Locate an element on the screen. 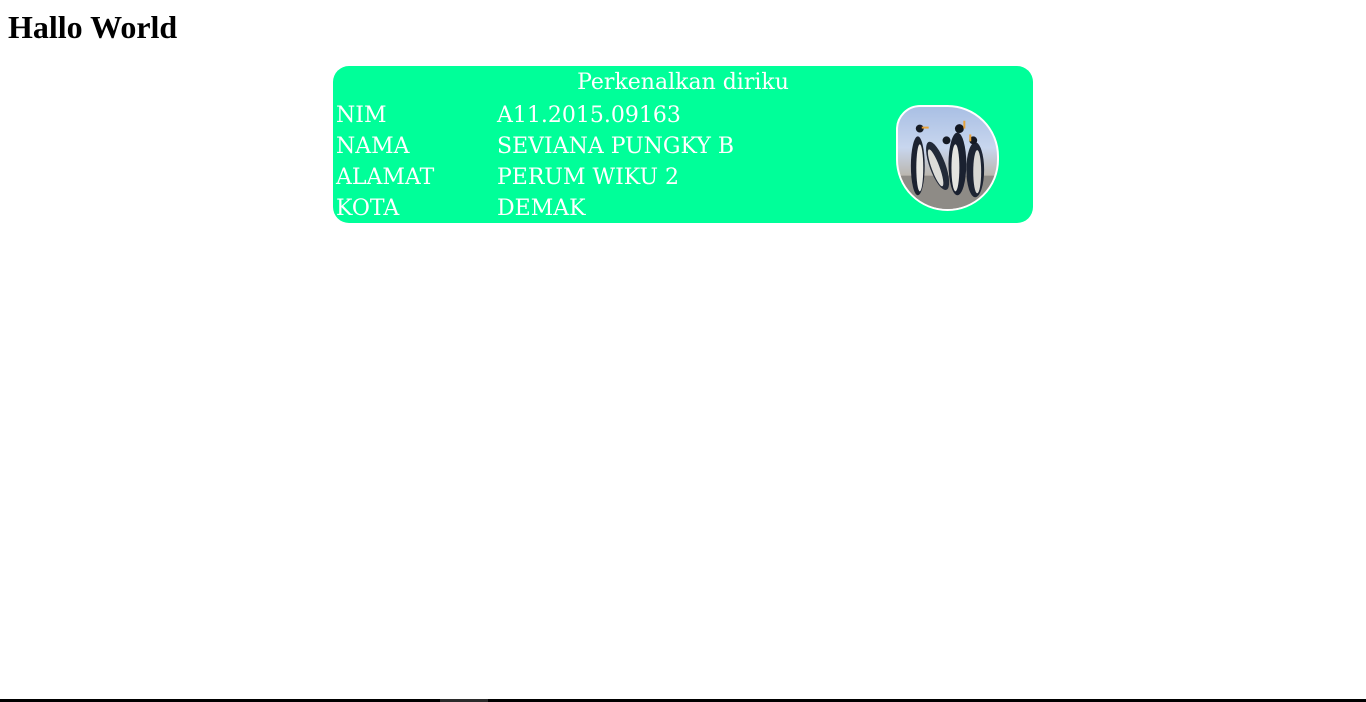 This screenshot has height=702, width=1366. penguin-right-head is located at coordinates (959, 128).